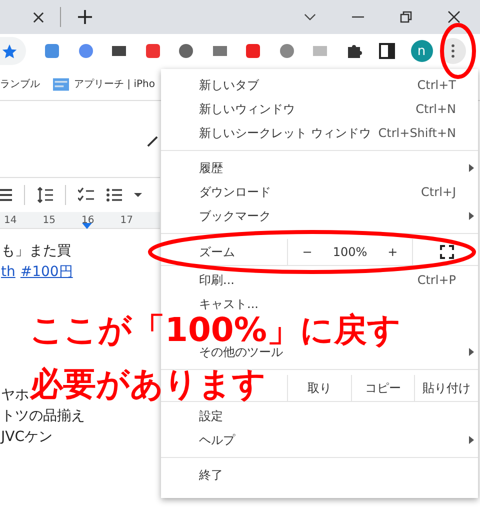 The width and height of the screenshot is (480, 512). I want to click on edit-button: コピー, so click(382, 388).